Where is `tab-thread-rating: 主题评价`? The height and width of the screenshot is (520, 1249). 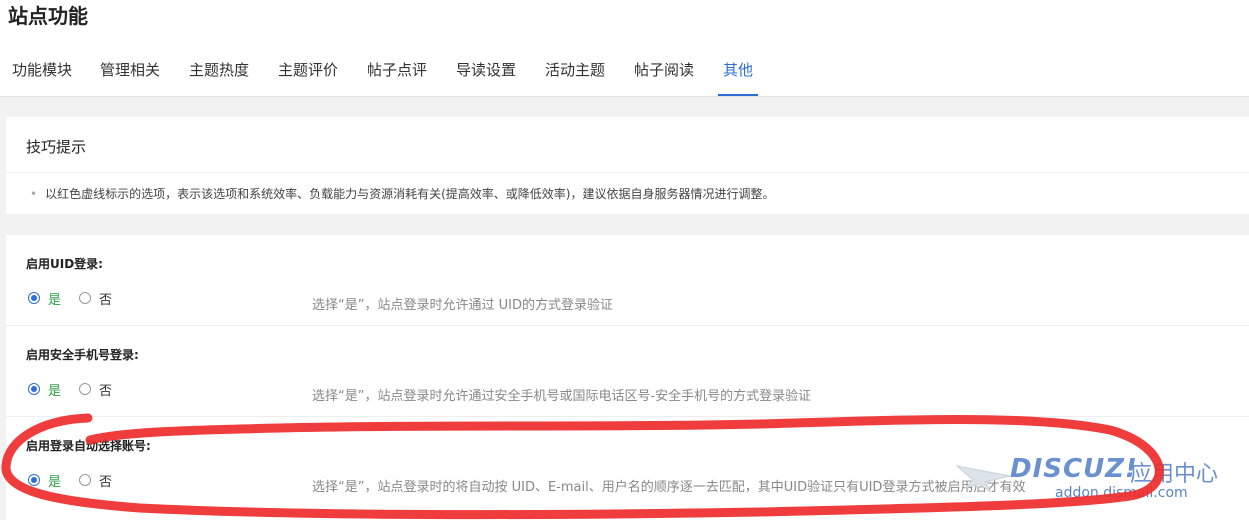
tab-thread-rating: 主题评价 is located at coordinates (308, 76).